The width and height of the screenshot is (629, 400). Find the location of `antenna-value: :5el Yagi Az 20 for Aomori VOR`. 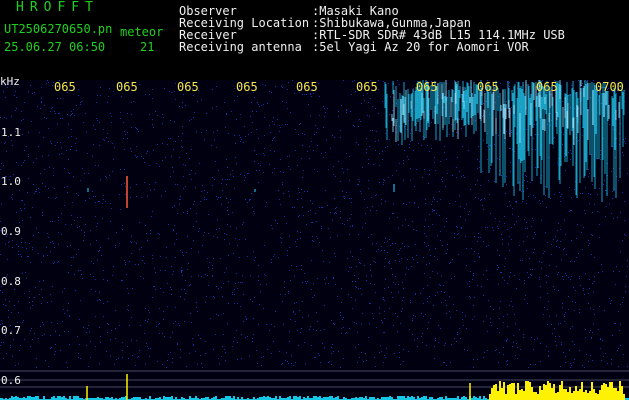

antenna-value: :5el Yagi Az 20 for Aomori VOR is located at coordinates (420, 47).